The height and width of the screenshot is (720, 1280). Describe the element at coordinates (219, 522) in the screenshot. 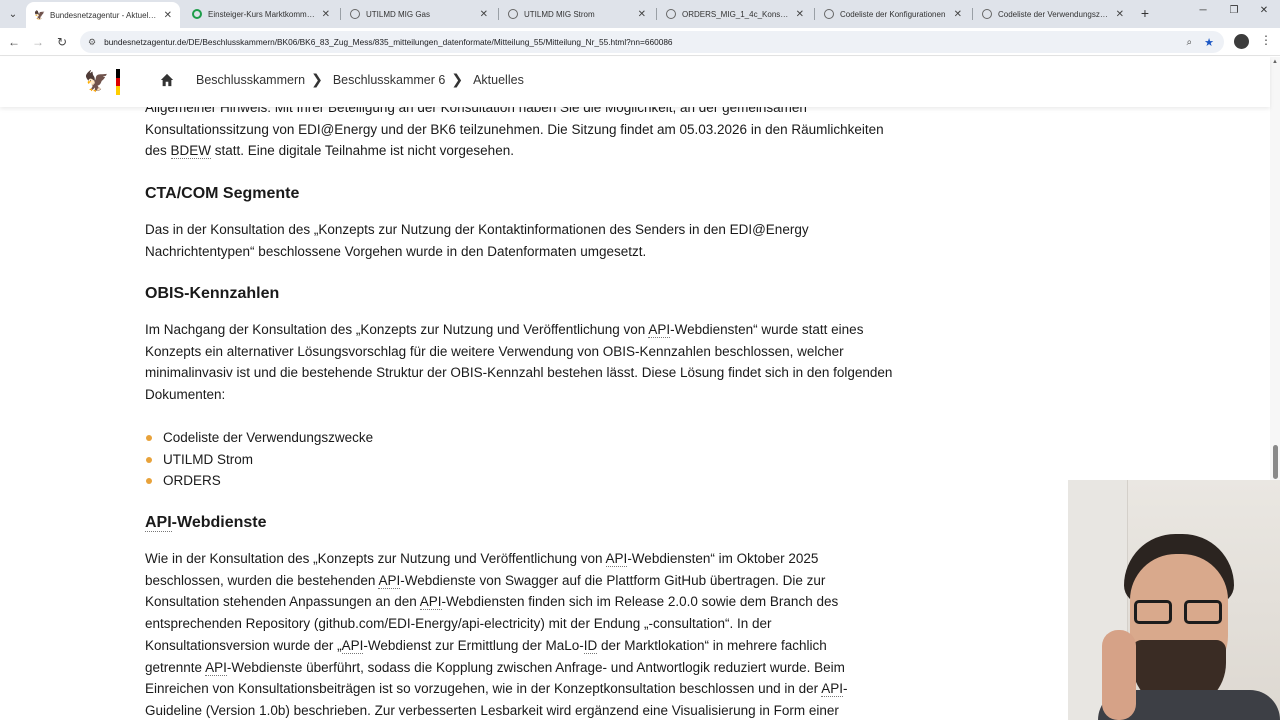

I see `heading-api-rest: -Webdienste` at that location.